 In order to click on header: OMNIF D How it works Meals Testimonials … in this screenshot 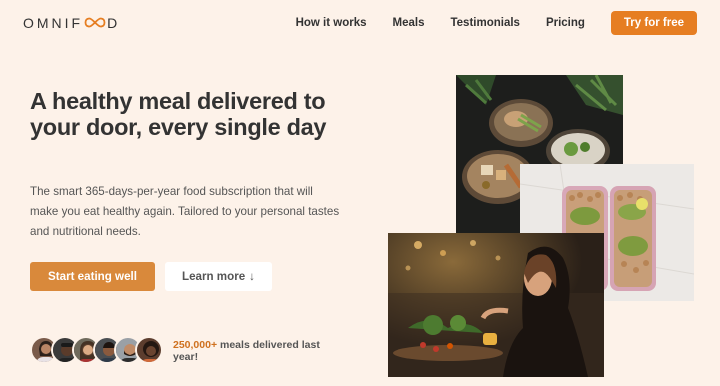, I will do `click(360, 22)`.